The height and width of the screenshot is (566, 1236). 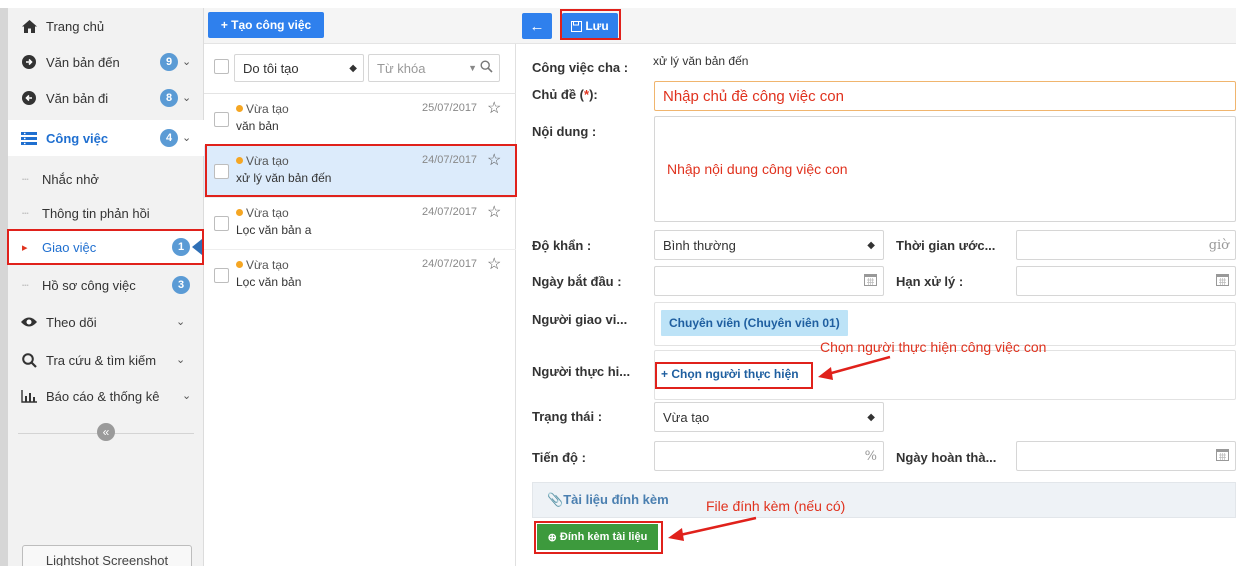 What do you see at coordinates (779, 448) in the screenshot?
I see `annotation-arrows` at bounding box center [779, 448].